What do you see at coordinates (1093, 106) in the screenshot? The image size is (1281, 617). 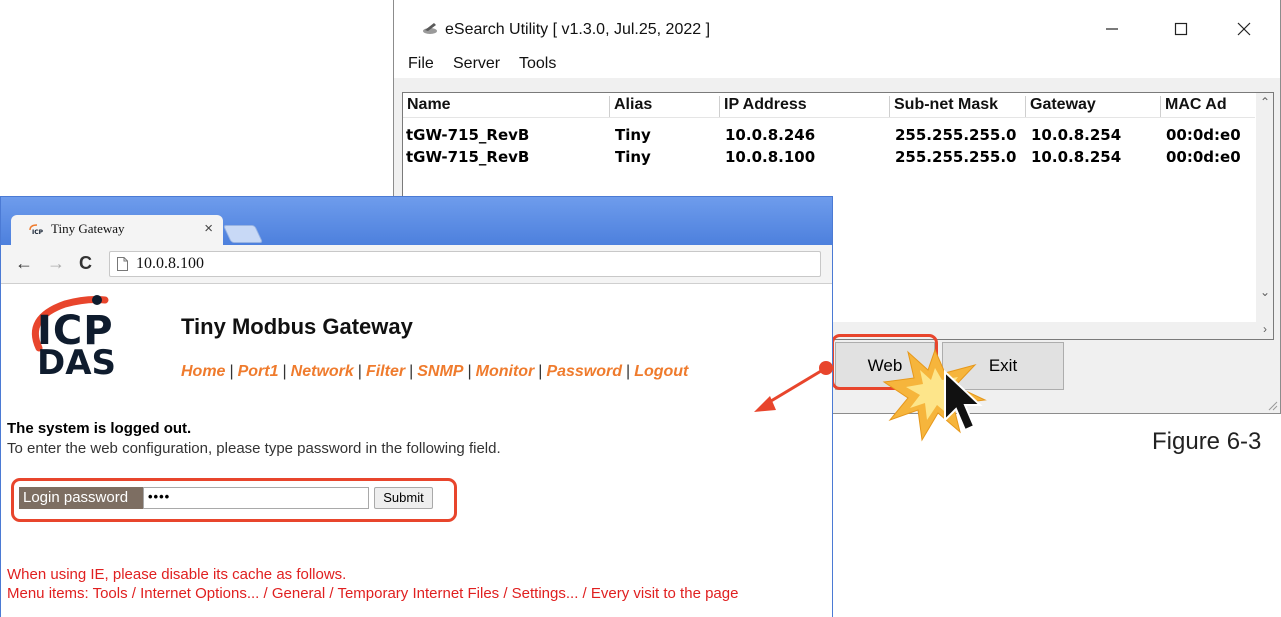 I see `column-header-gateway: Gateway` at bounding box center [1093, 106].